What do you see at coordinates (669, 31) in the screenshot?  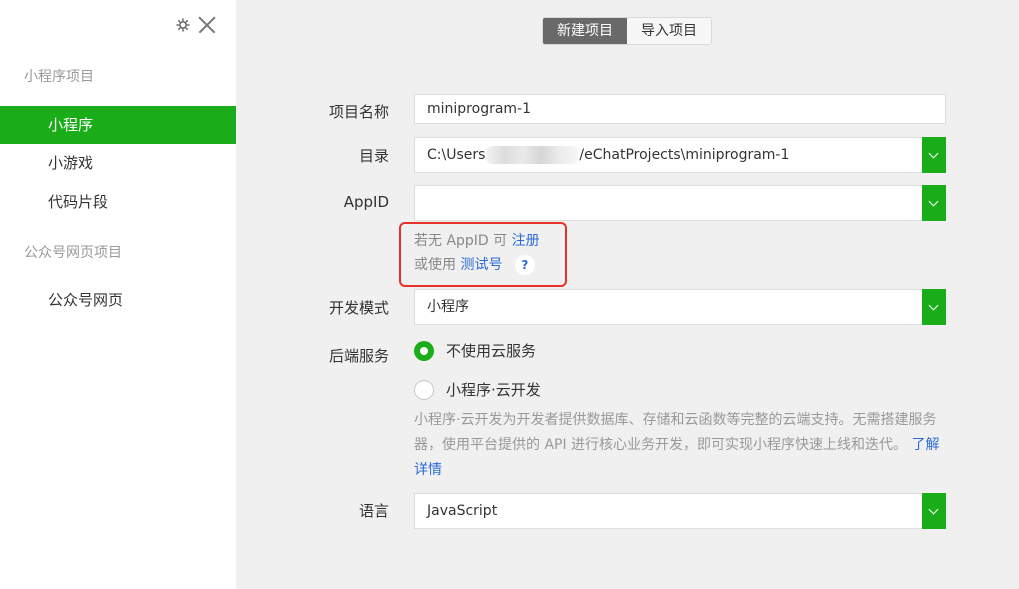 I see `tab-import-project: 导入项目` at bounding box center [669, 31].